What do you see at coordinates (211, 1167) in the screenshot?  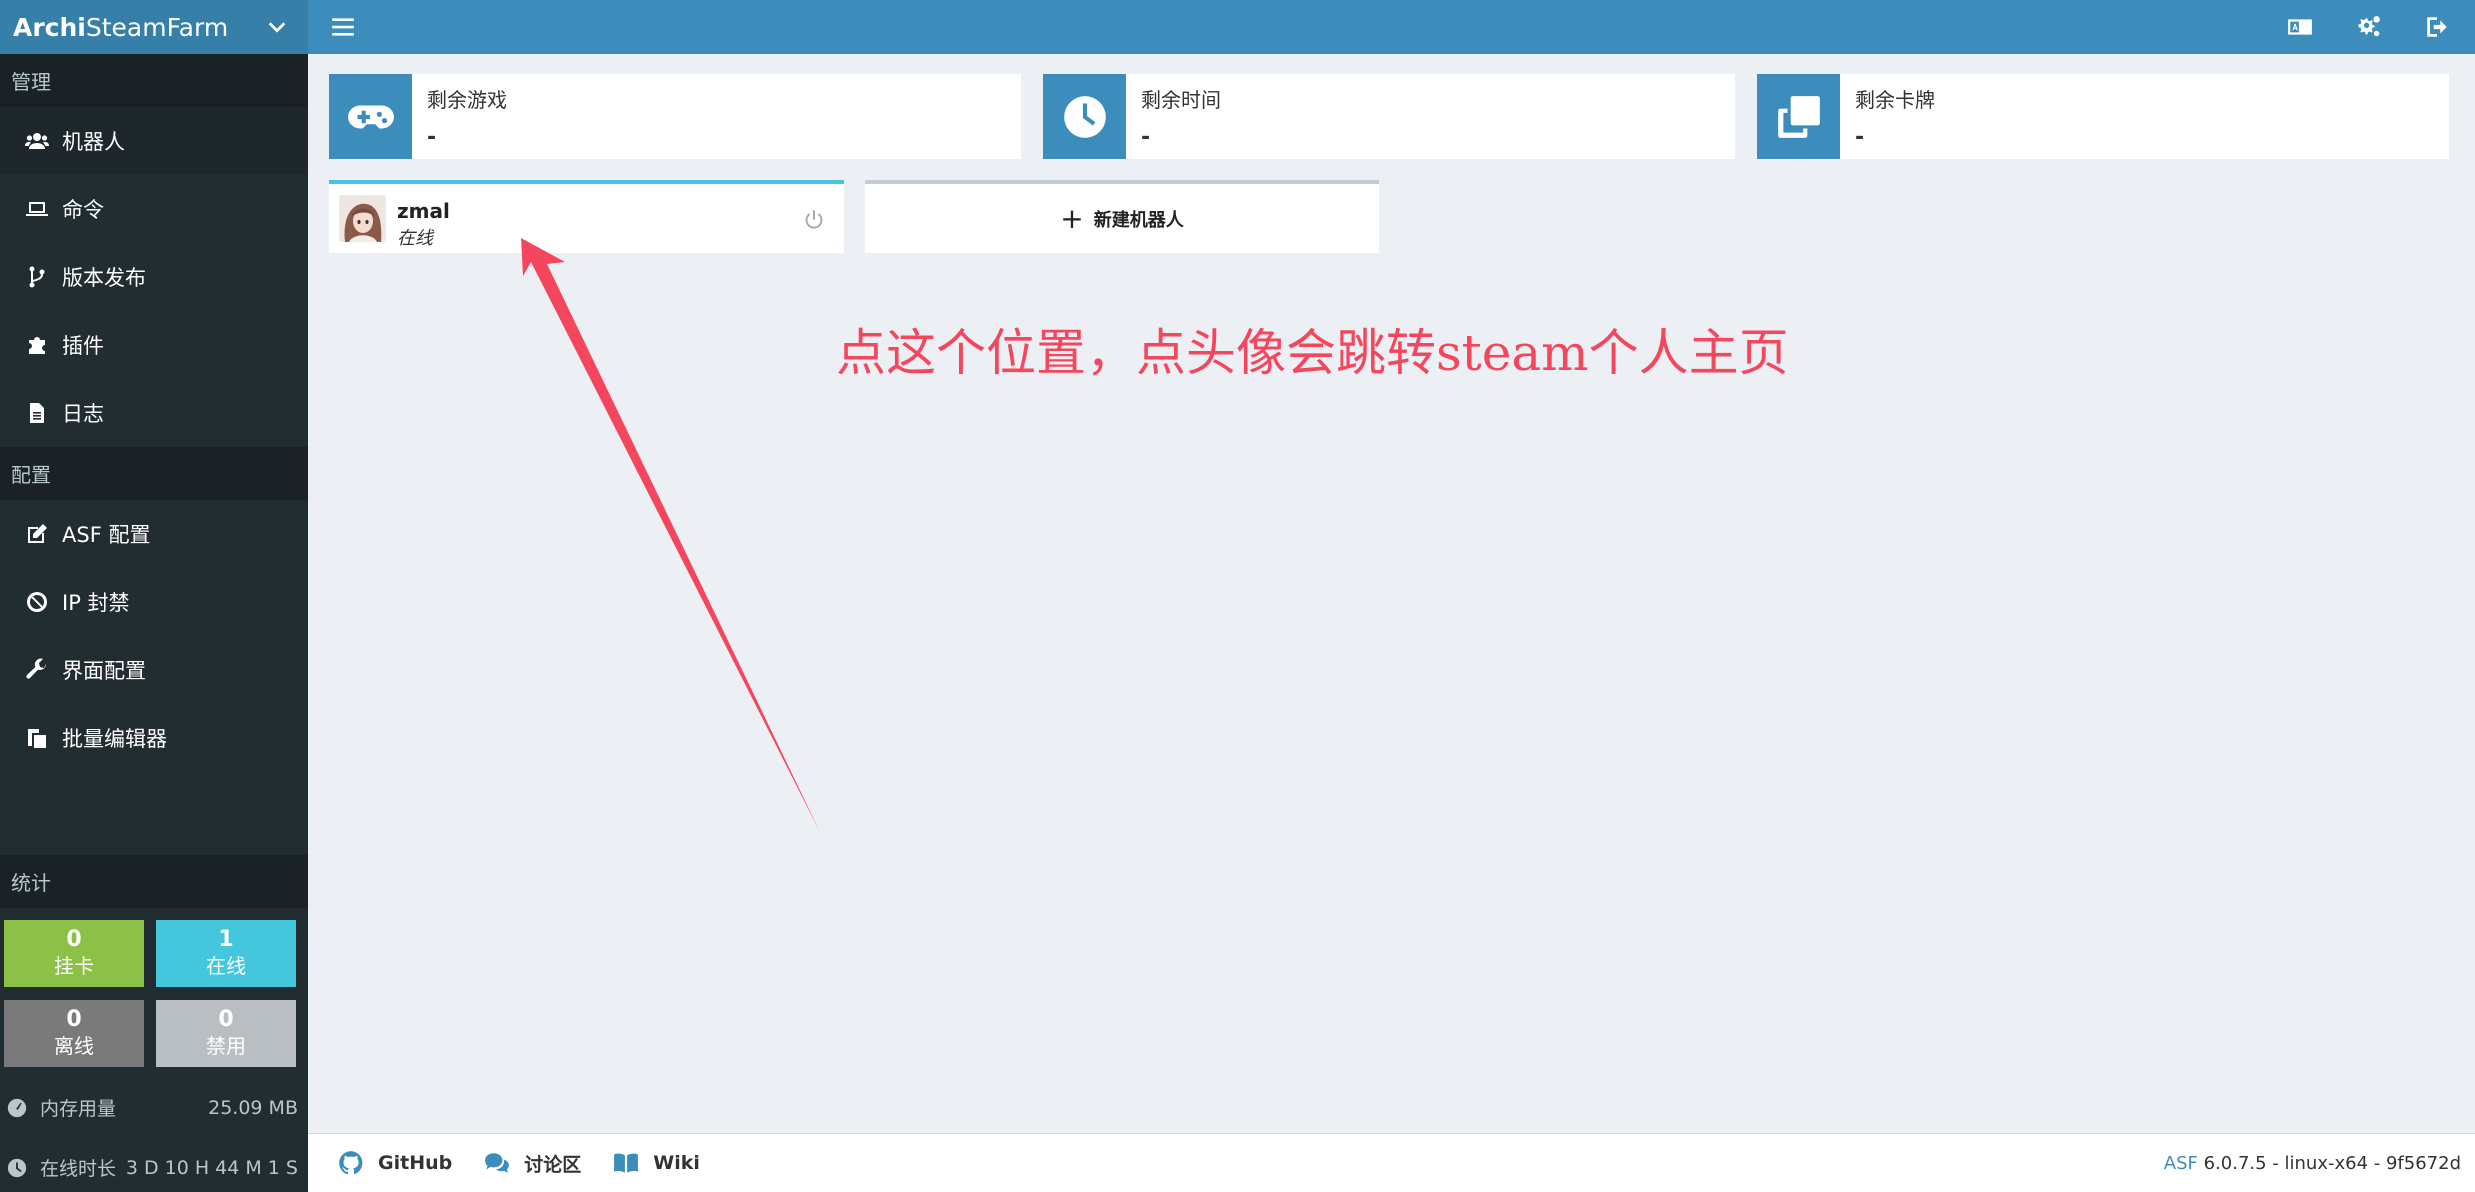 I see `uptime-value: 3 D 10 H 44 M 1 S` at bounding box center [211, 1167].